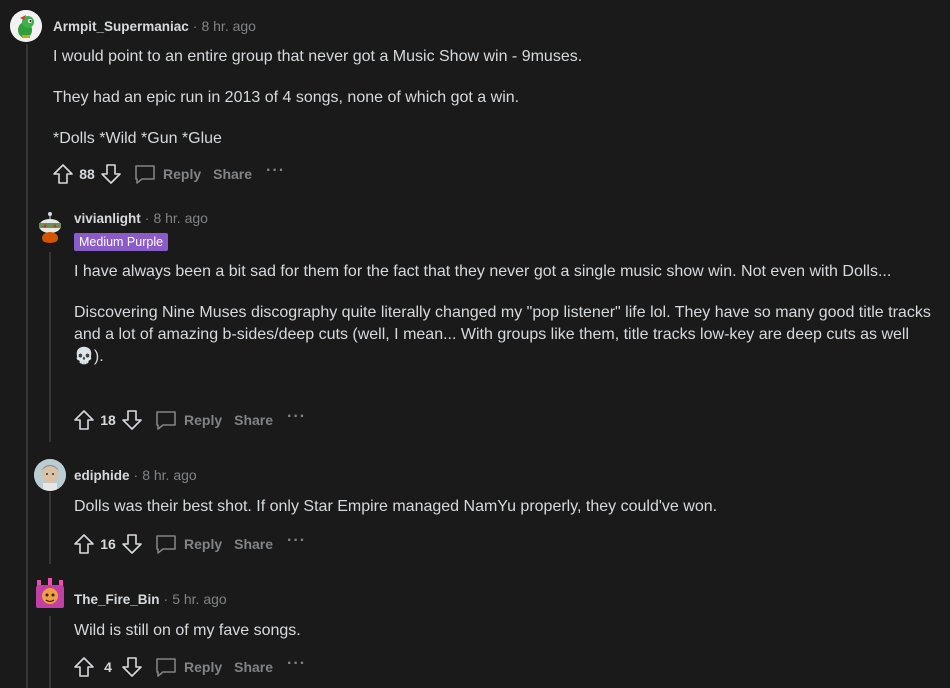  I want to click on comment-actions: 16 Reply Share ···, so click(189, 544).